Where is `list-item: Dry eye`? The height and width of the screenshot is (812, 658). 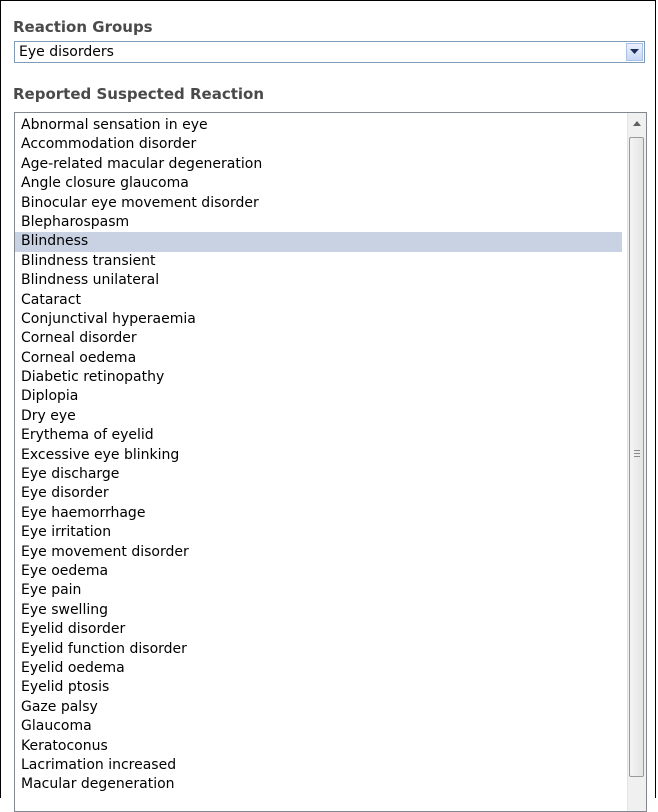
list-item: Dry eye is located at coordinates (318, 416).